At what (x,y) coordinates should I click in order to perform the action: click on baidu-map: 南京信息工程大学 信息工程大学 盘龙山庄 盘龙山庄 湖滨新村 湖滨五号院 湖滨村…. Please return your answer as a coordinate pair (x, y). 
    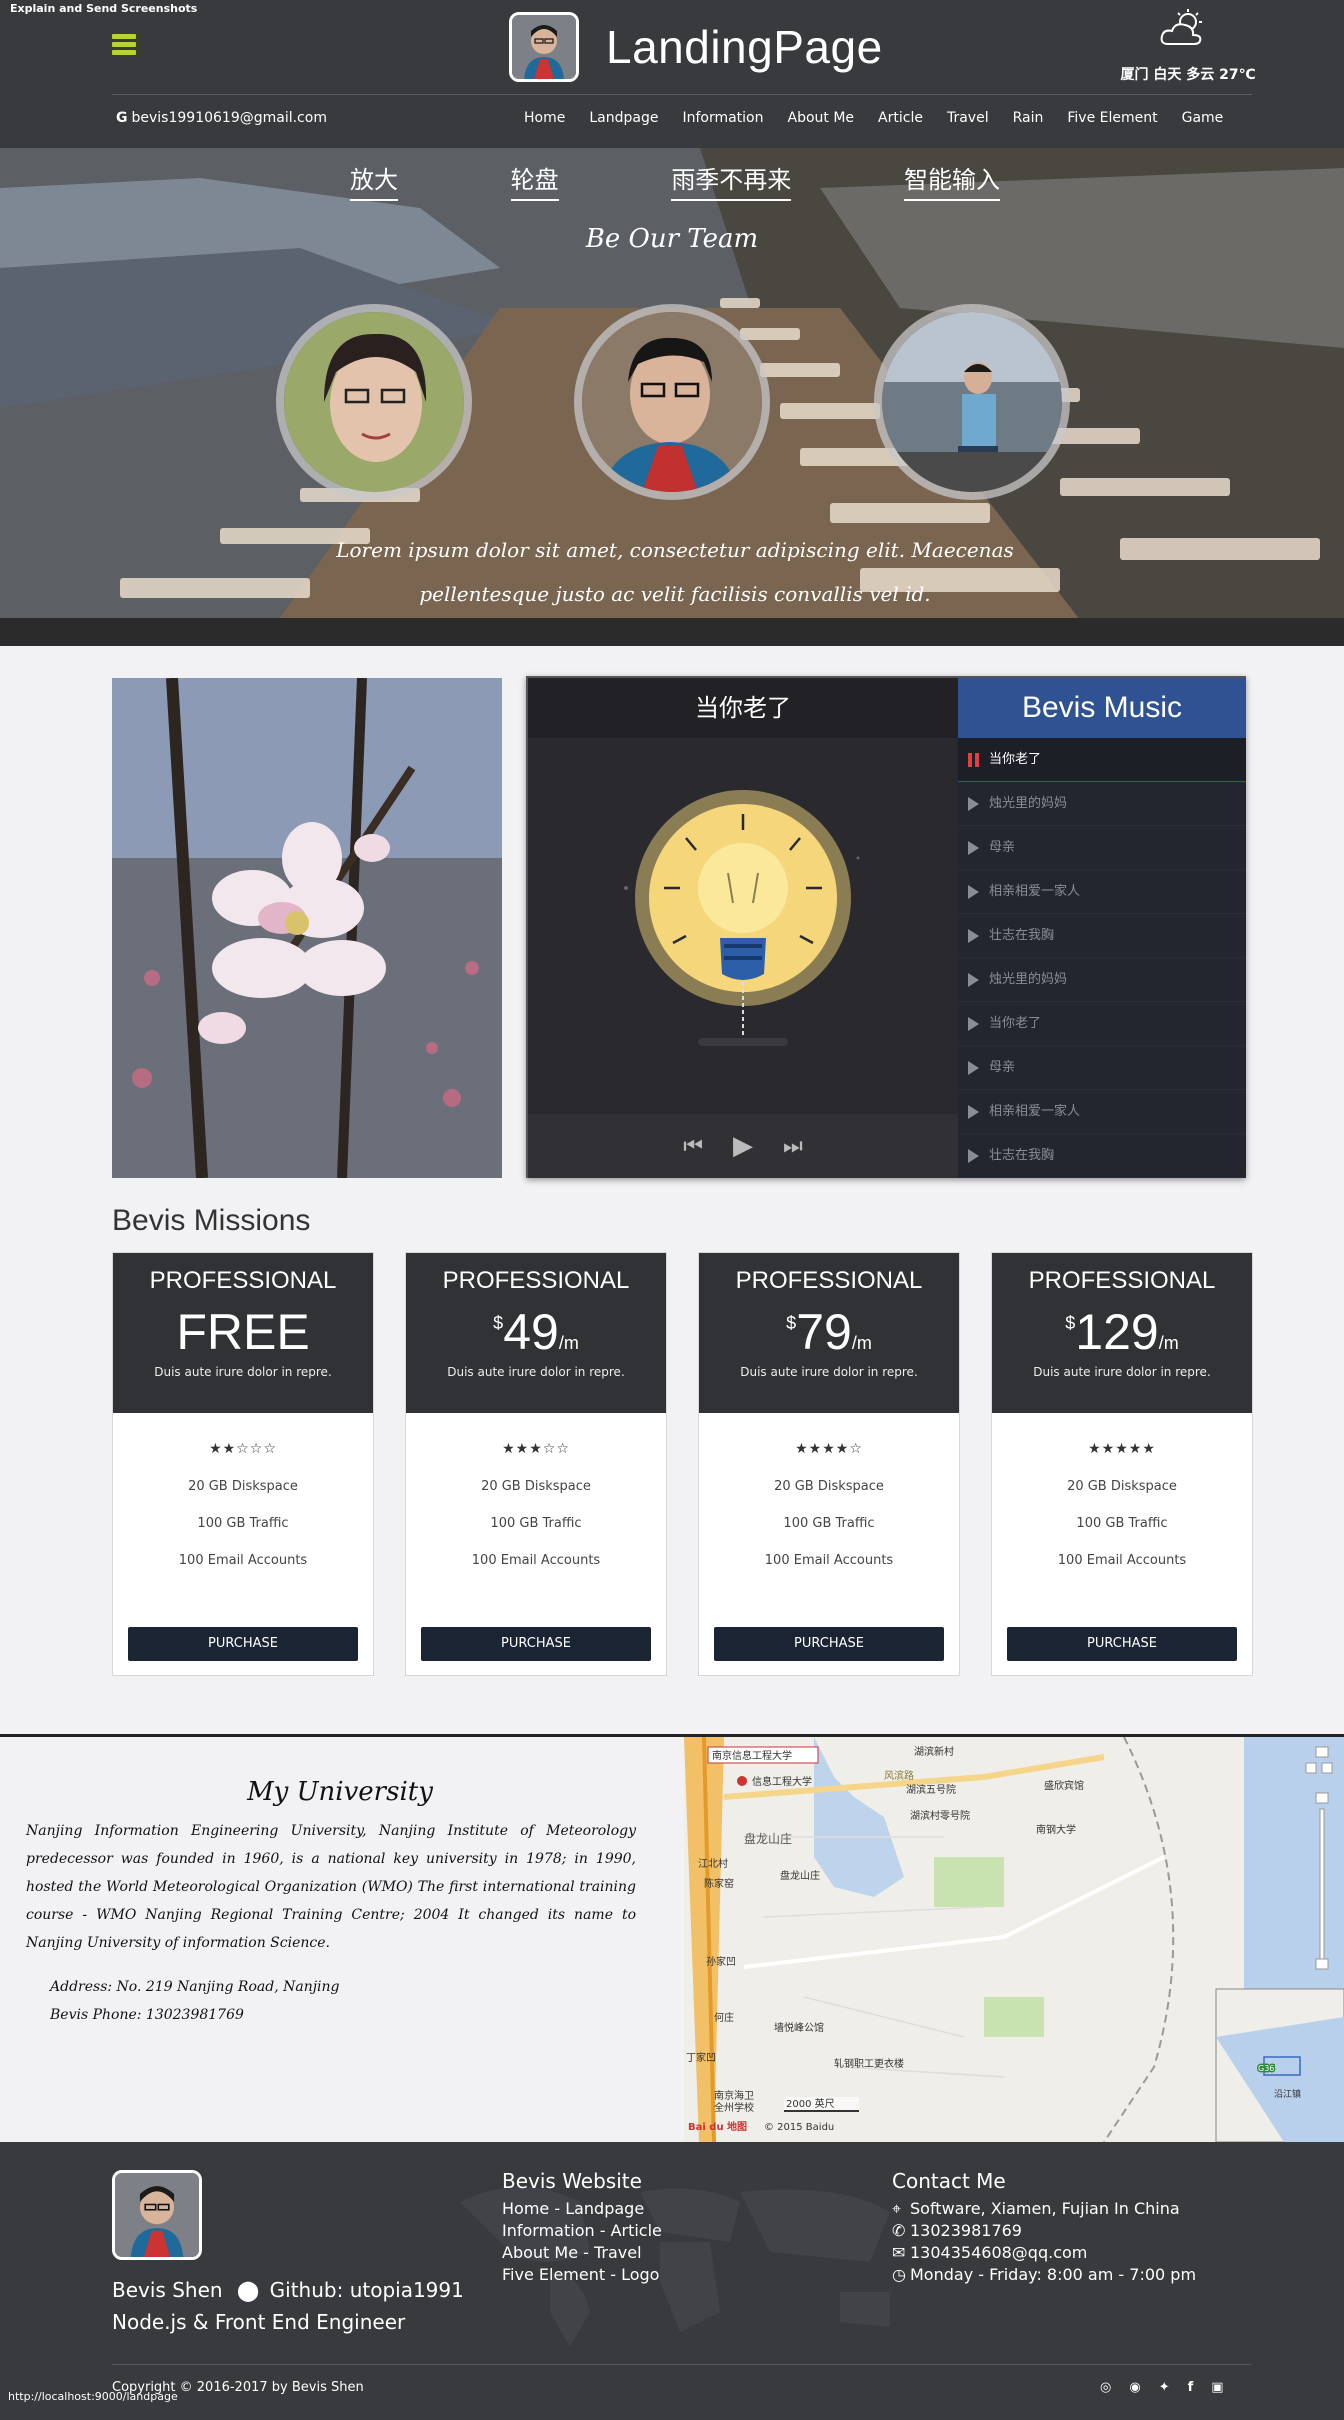
    Looking at the image, I should click on (1014, 1939).